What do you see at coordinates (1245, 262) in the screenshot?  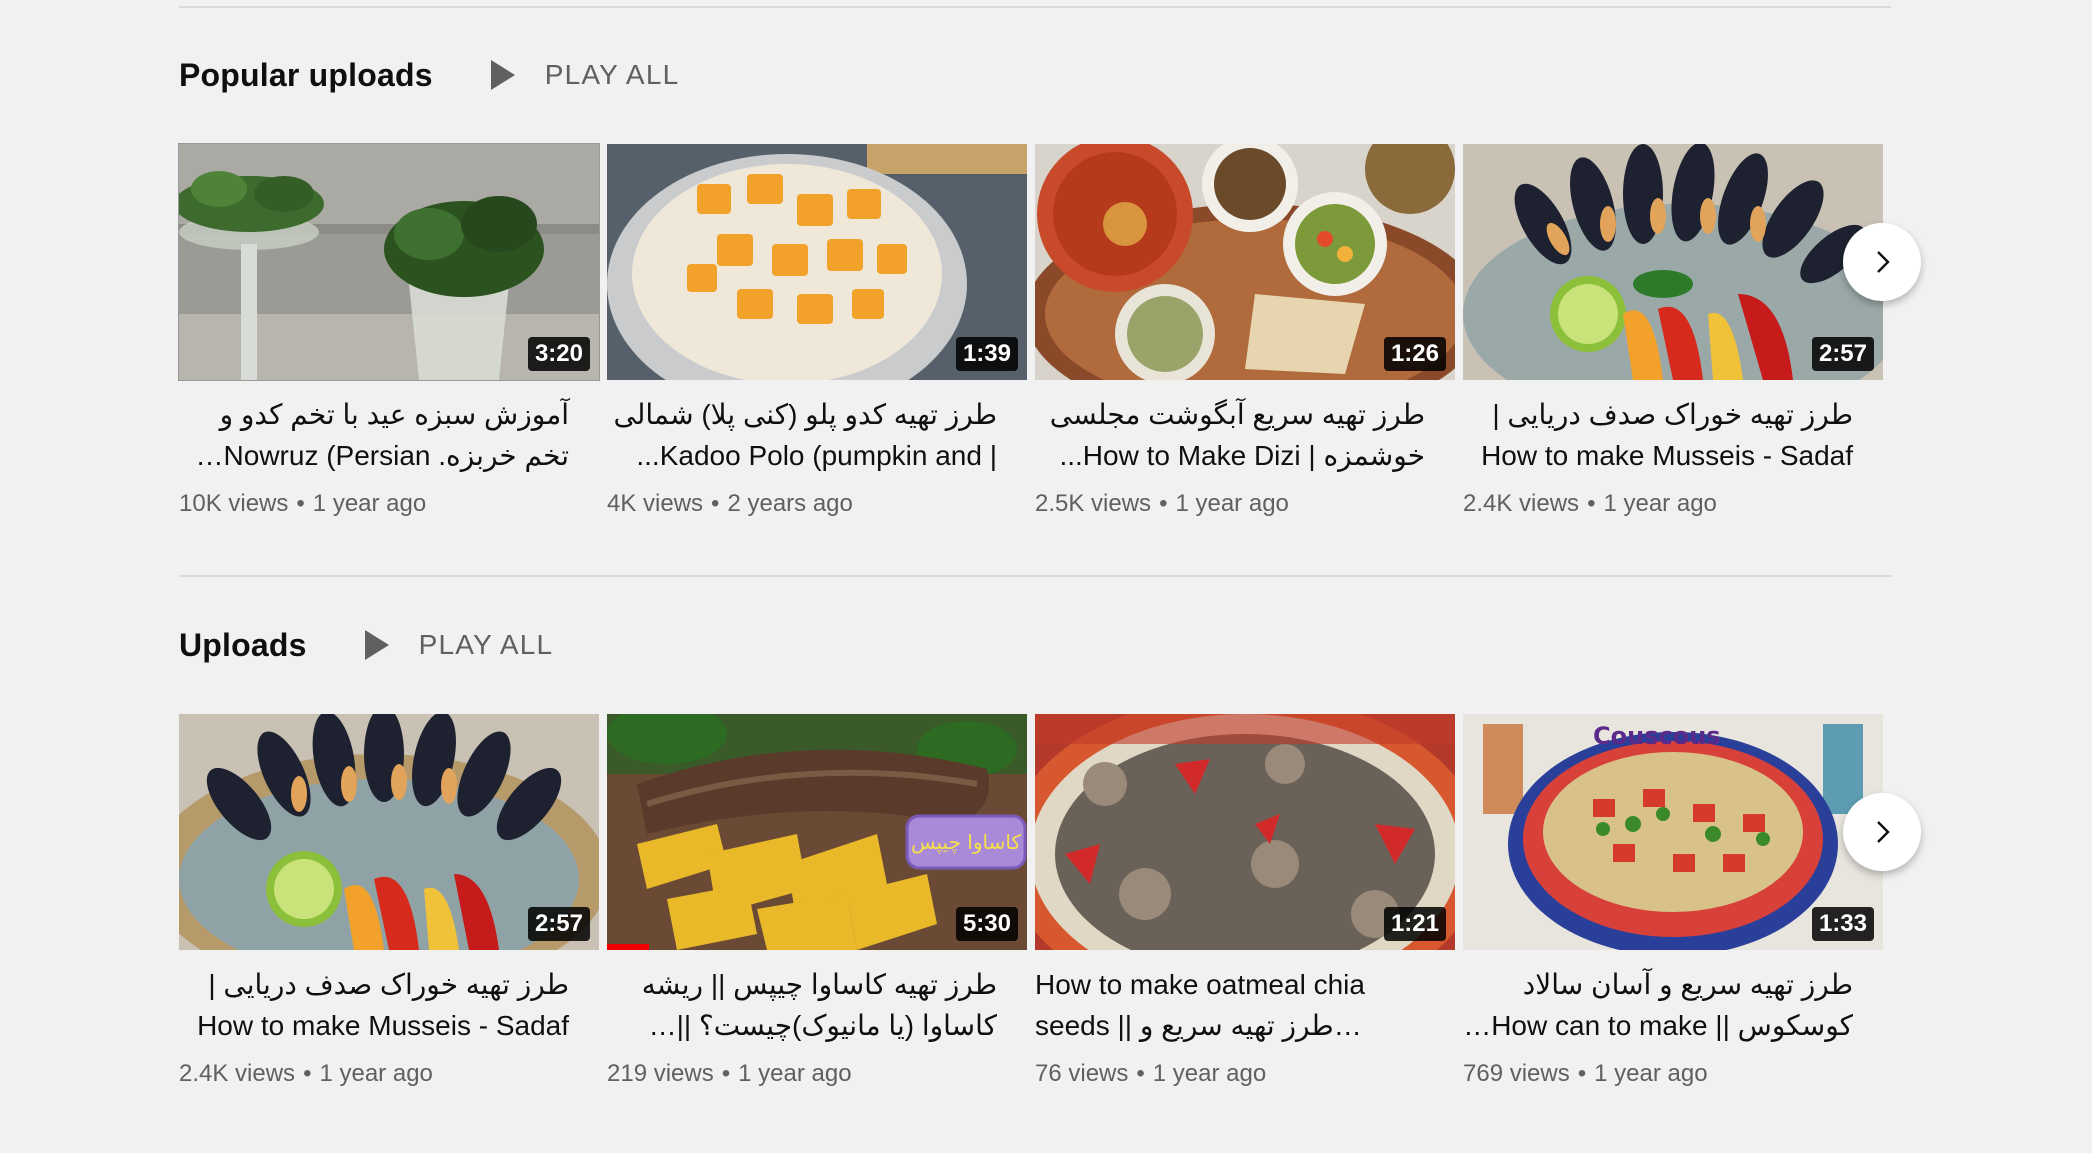 I see `video-thumbnail: 1:26` at bounding box center [1245, 262].